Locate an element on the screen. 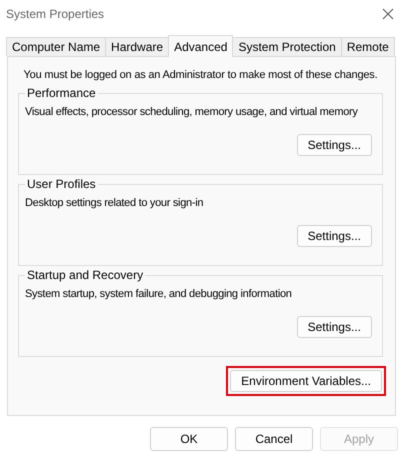  tab: Remote is located at coordinates (367, 46).